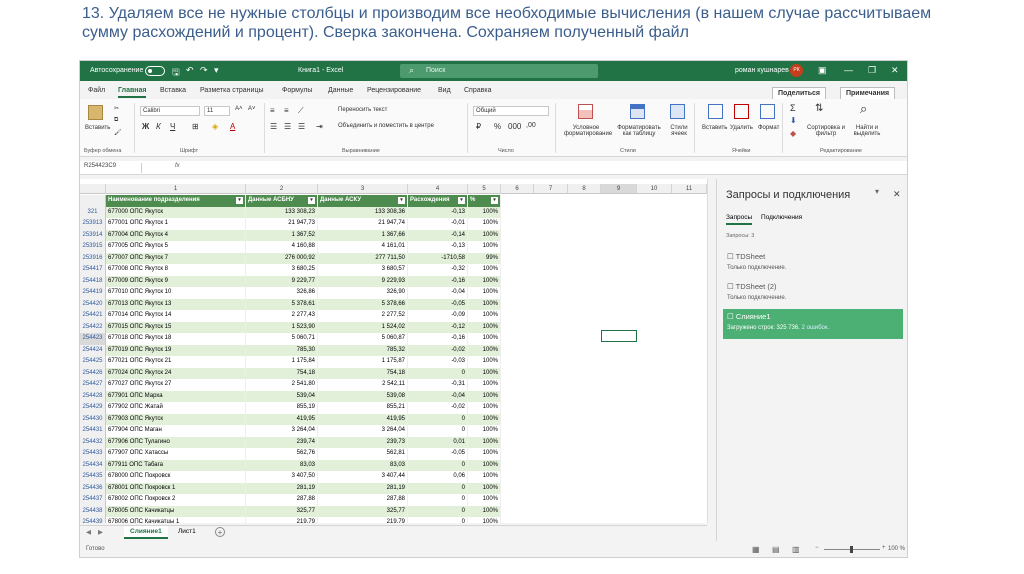 The width and height of the screenshot is (1024, 574). I want to click on fx-icon: fx, so click(177, 166).